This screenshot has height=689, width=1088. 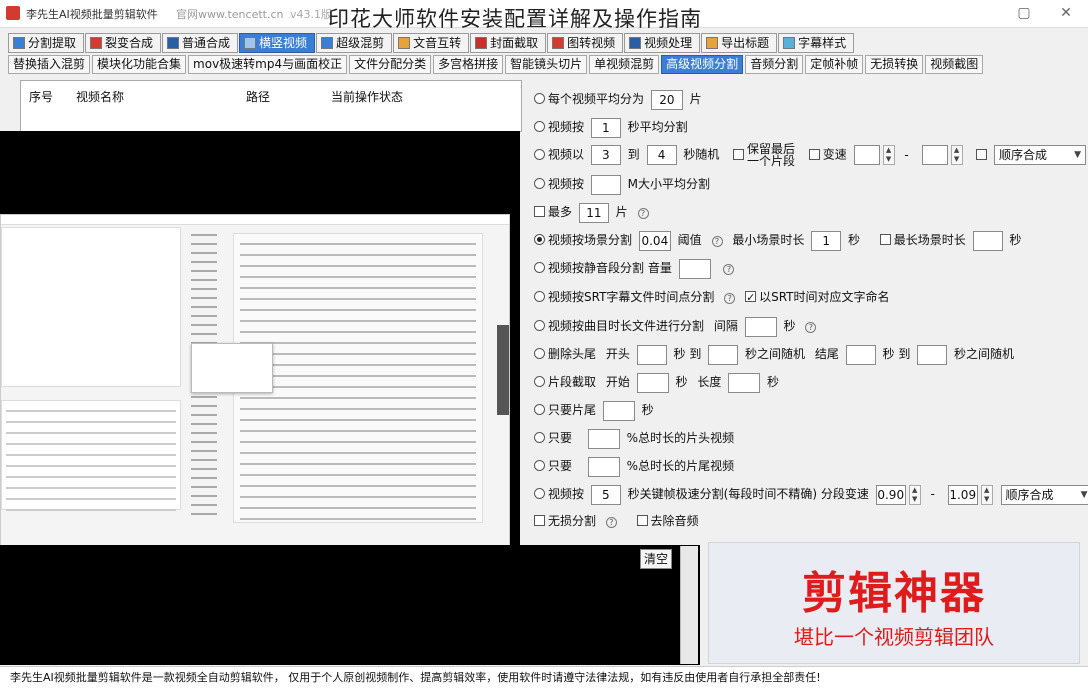 I want to click on tab-subtitle-style: 字幕样式, so click(x=816, y=43).